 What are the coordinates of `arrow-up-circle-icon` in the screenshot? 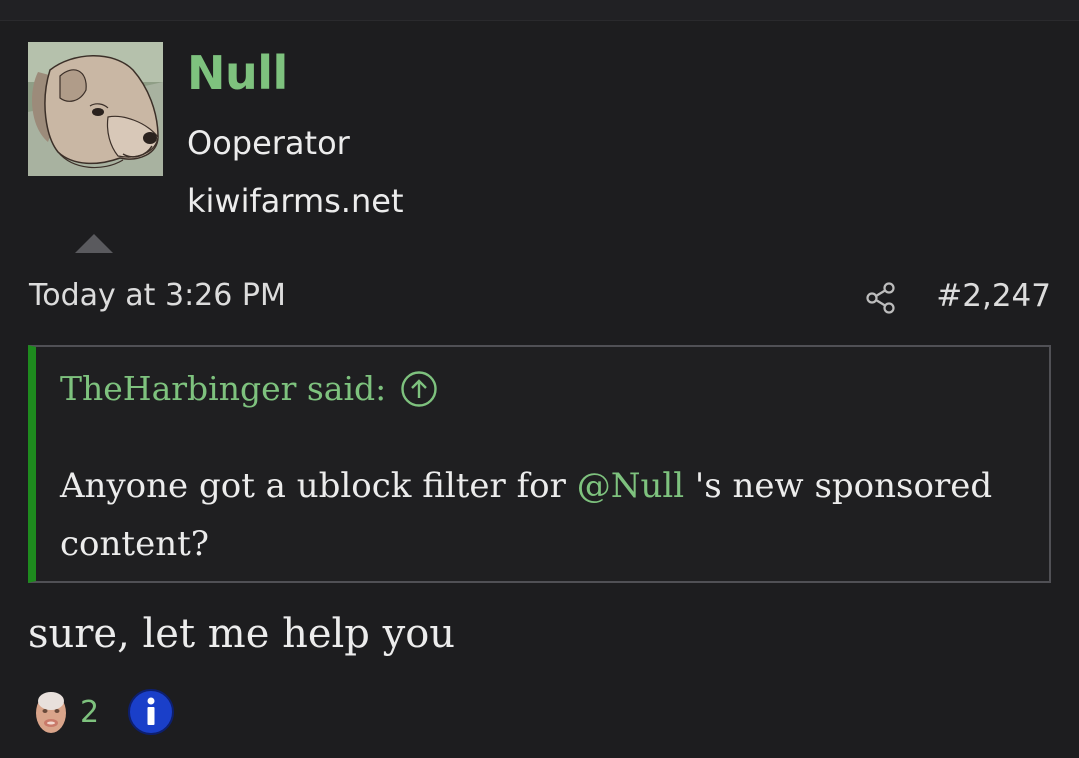 It's located at (419, 389).